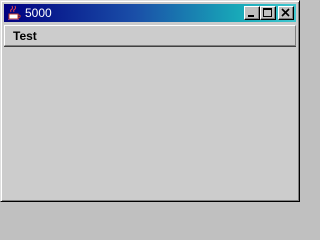 The image size is (320, 240). I want to click on maximize-icon, so click(267, 12).